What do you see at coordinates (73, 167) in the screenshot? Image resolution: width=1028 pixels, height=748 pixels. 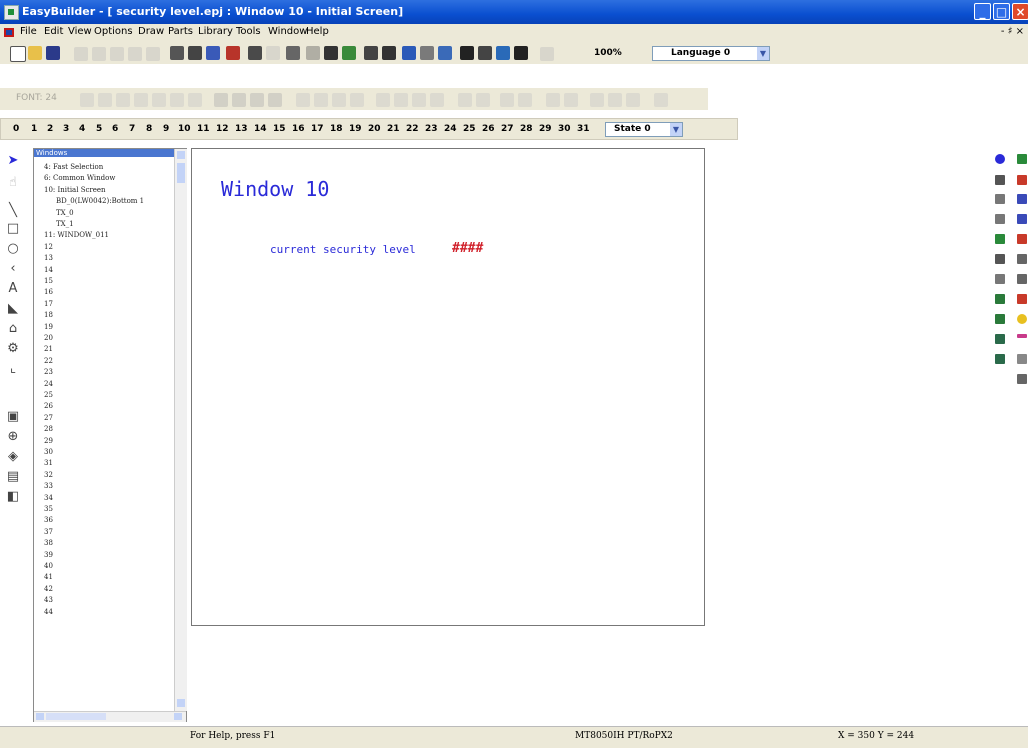 I see `tree-item: 4: Fast Selection` at bounding box center [73, 167].